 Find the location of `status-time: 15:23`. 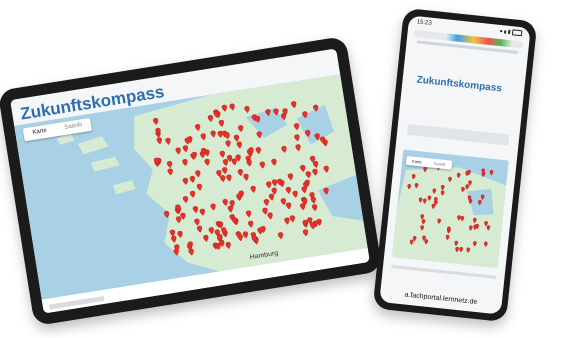

status-time: 15:23 is located at coordinates (424, 23).